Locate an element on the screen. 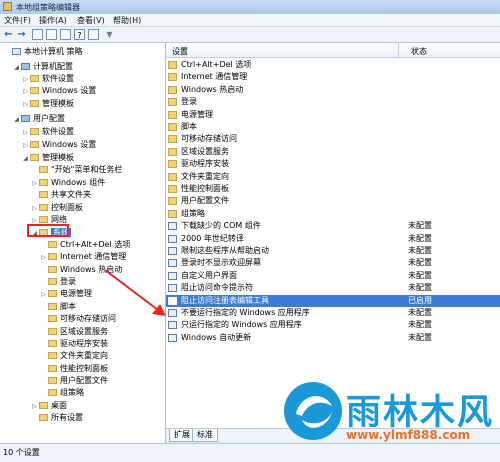 The height and width of the screenshot is (462, 500). tree-item: 文件夹重定向 is located at coordinates (74, 356).